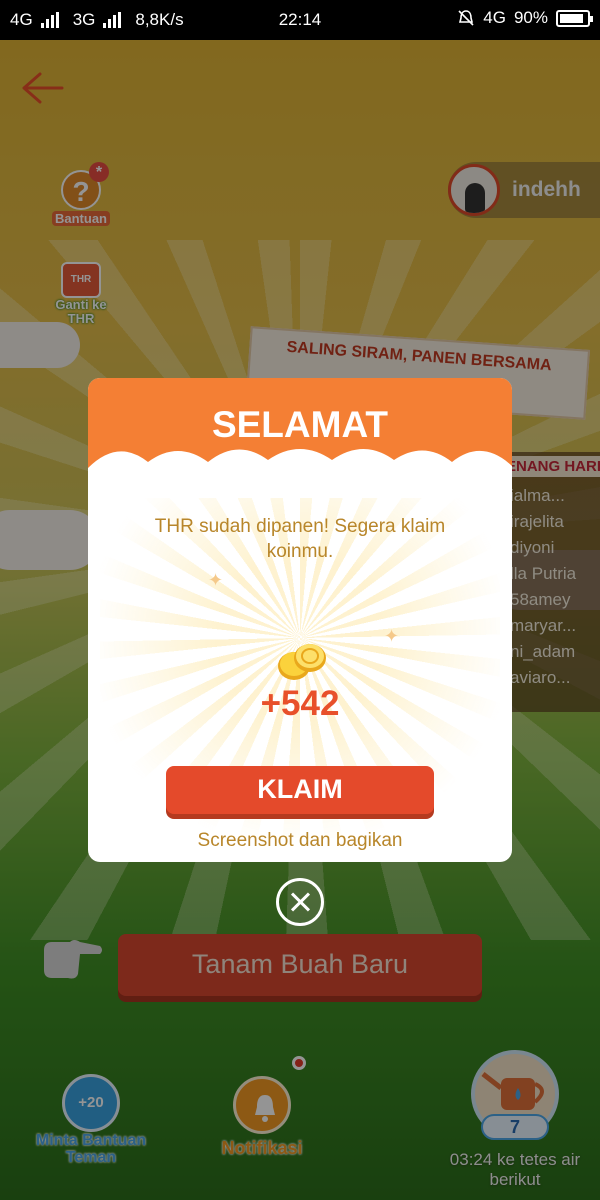 The height and width of the screenshot is (1200, 600). What do you see at coordinates (530, 17) in the screenshot?
I see `battery-percent: 90%` at bounding box center [530, 17].